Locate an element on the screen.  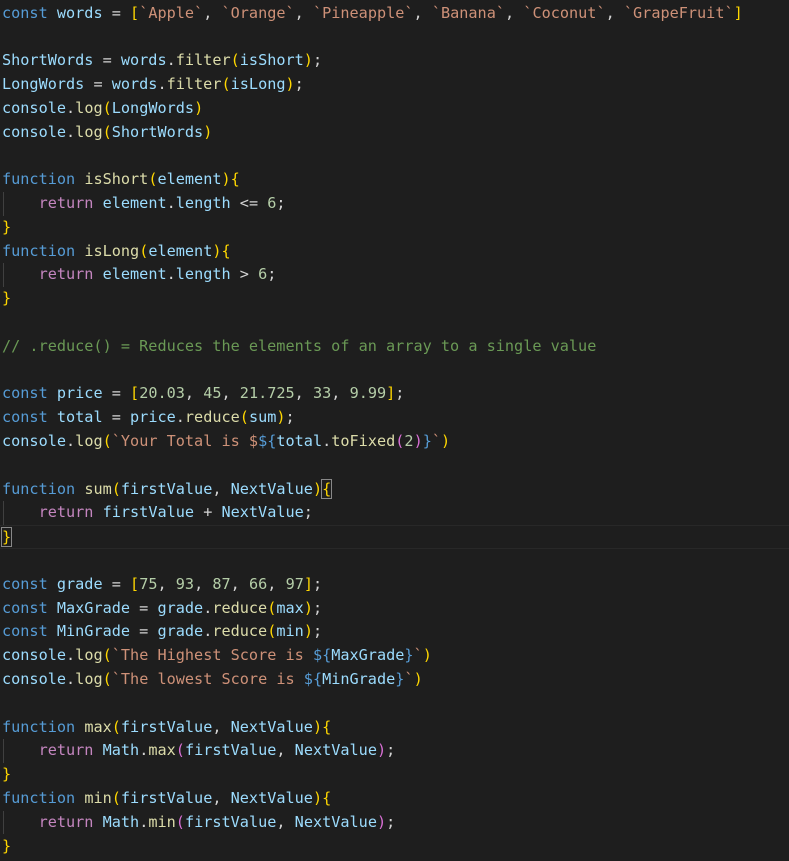
code-token-number: 20.03 is located at coordinates (162, 393).